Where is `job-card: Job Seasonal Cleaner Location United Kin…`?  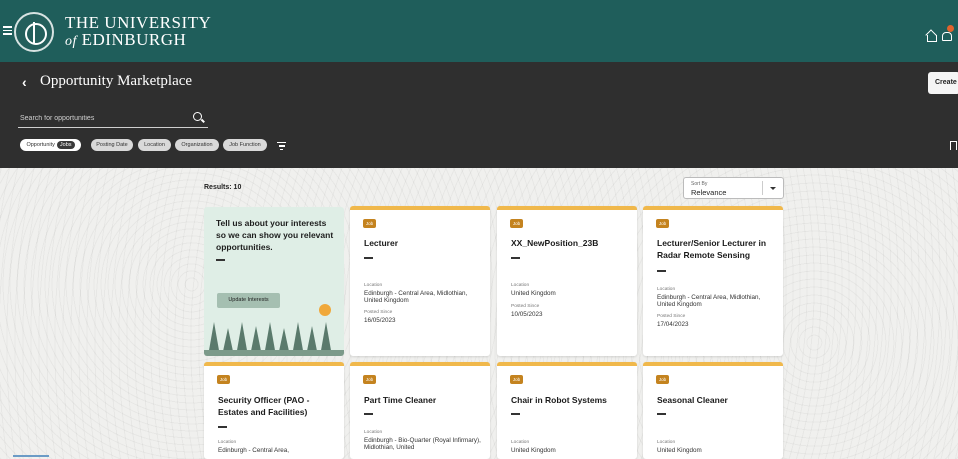
job-card: Job Seasonal Cleaner Location United Kin… is located at coordinates (713, 410).